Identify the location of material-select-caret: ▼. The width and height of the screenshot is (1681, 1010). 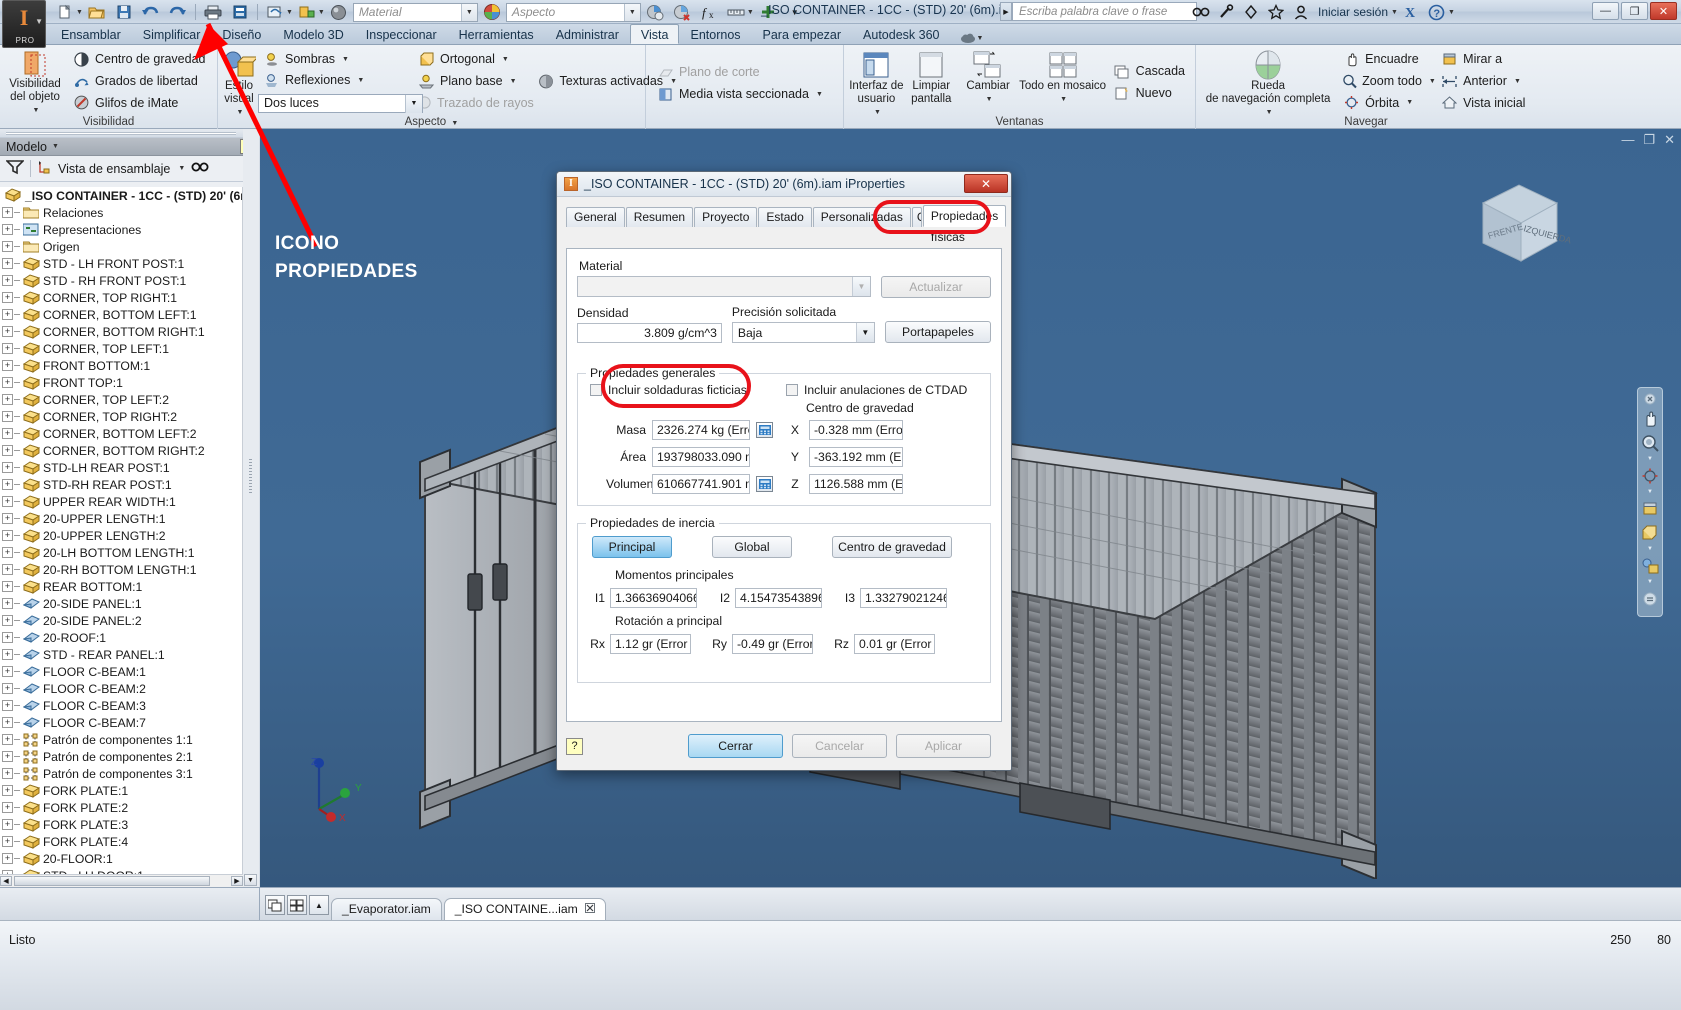
(861, 286).